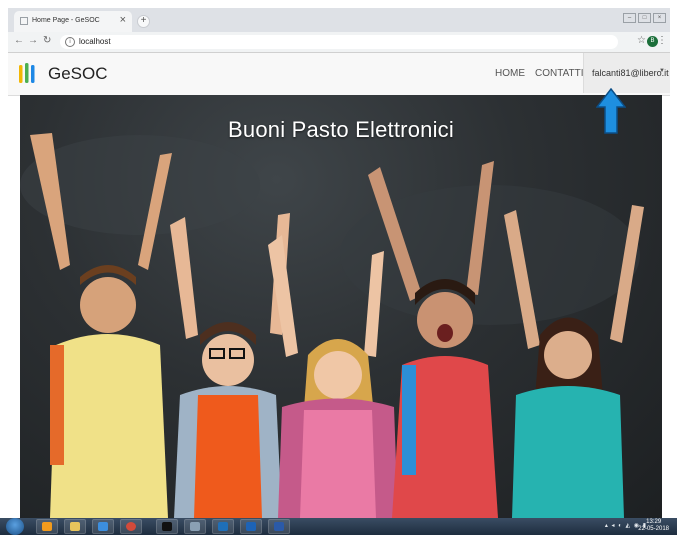 This screenshot has height=535, width=677. What do you see at coordinates (629, 18) in the screenshot?
I see `minimize-icon: –` at bounding box center [629, 18].